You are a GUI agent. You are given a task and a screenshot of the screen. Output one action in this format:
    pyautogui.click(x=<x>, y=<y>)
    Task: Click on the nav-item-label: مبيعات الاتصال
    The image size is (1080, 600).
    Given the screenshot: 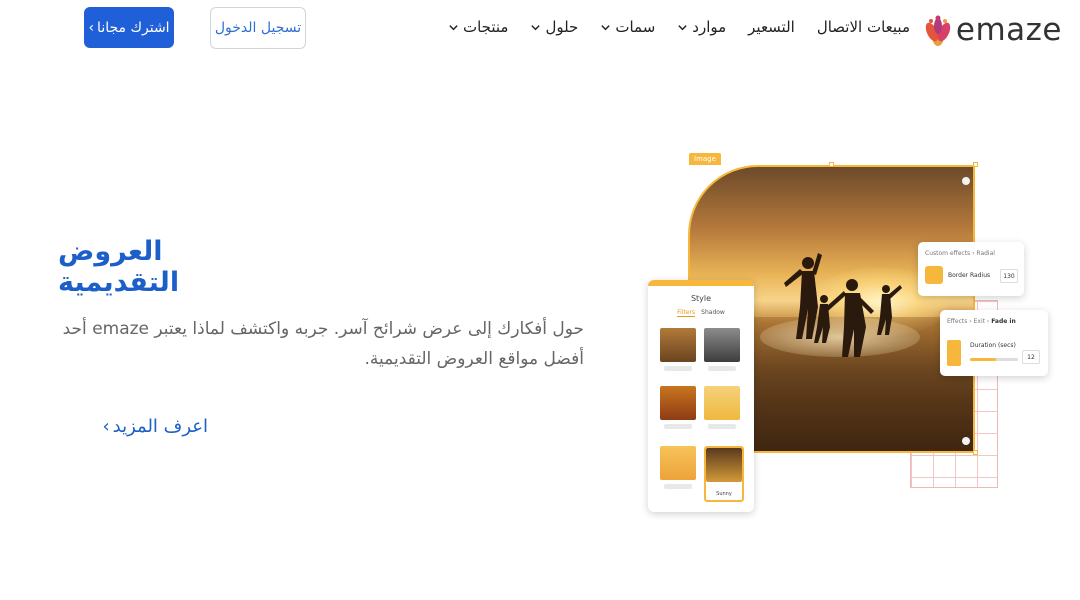 What is the action you would take?
    pyautogui.click(x=863, y=27)
    